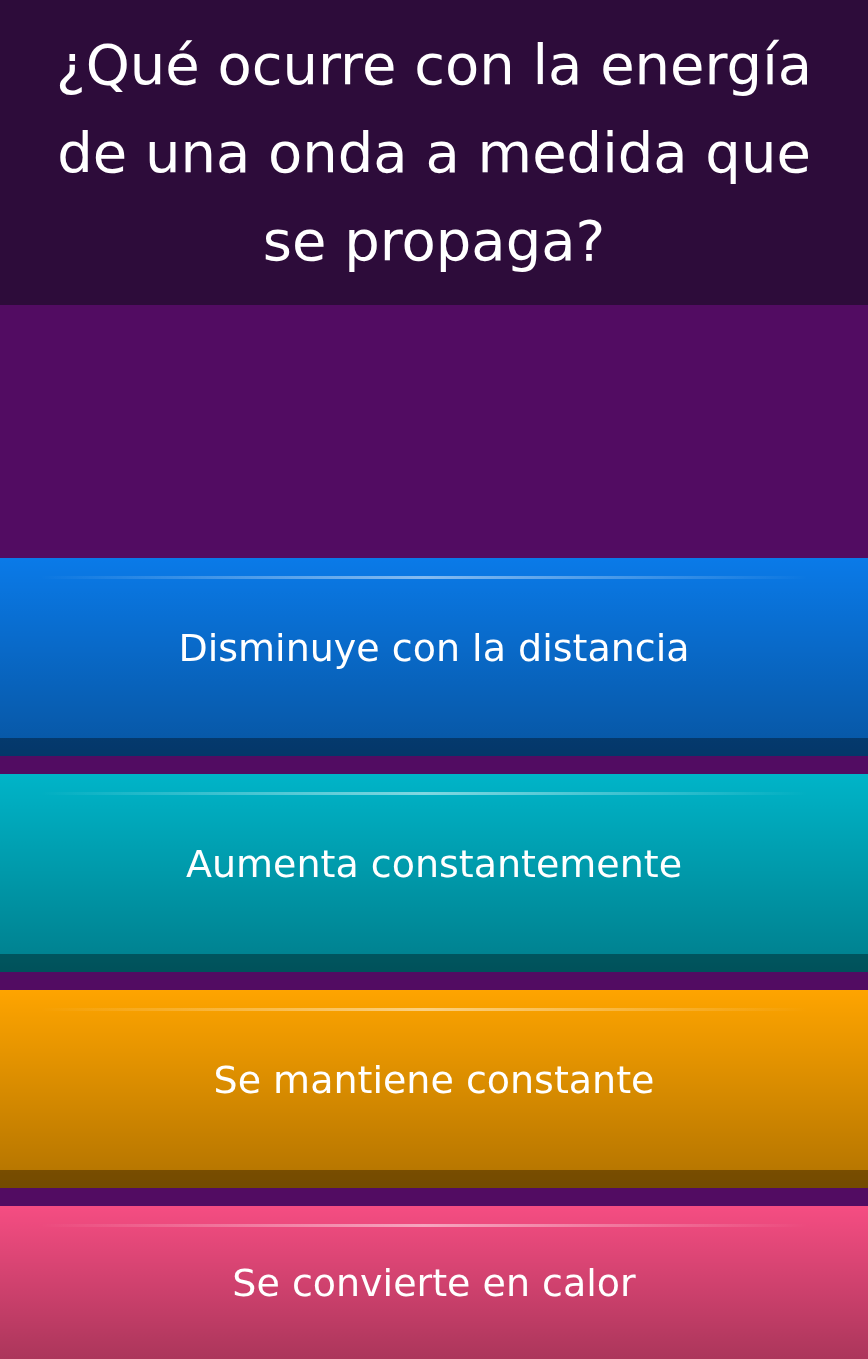 The height and width of the screenshot is (1359, 868). I want to click on answer-button: Aumenta constantemente, so click(434, 873).